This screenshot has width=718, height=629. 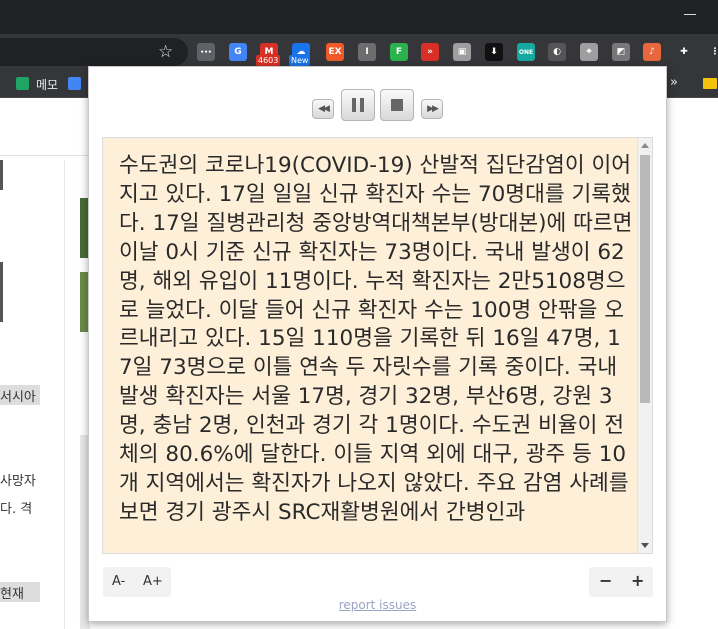 I want to click on fast-forward-extension-icon: », so click(x=430, y=52).